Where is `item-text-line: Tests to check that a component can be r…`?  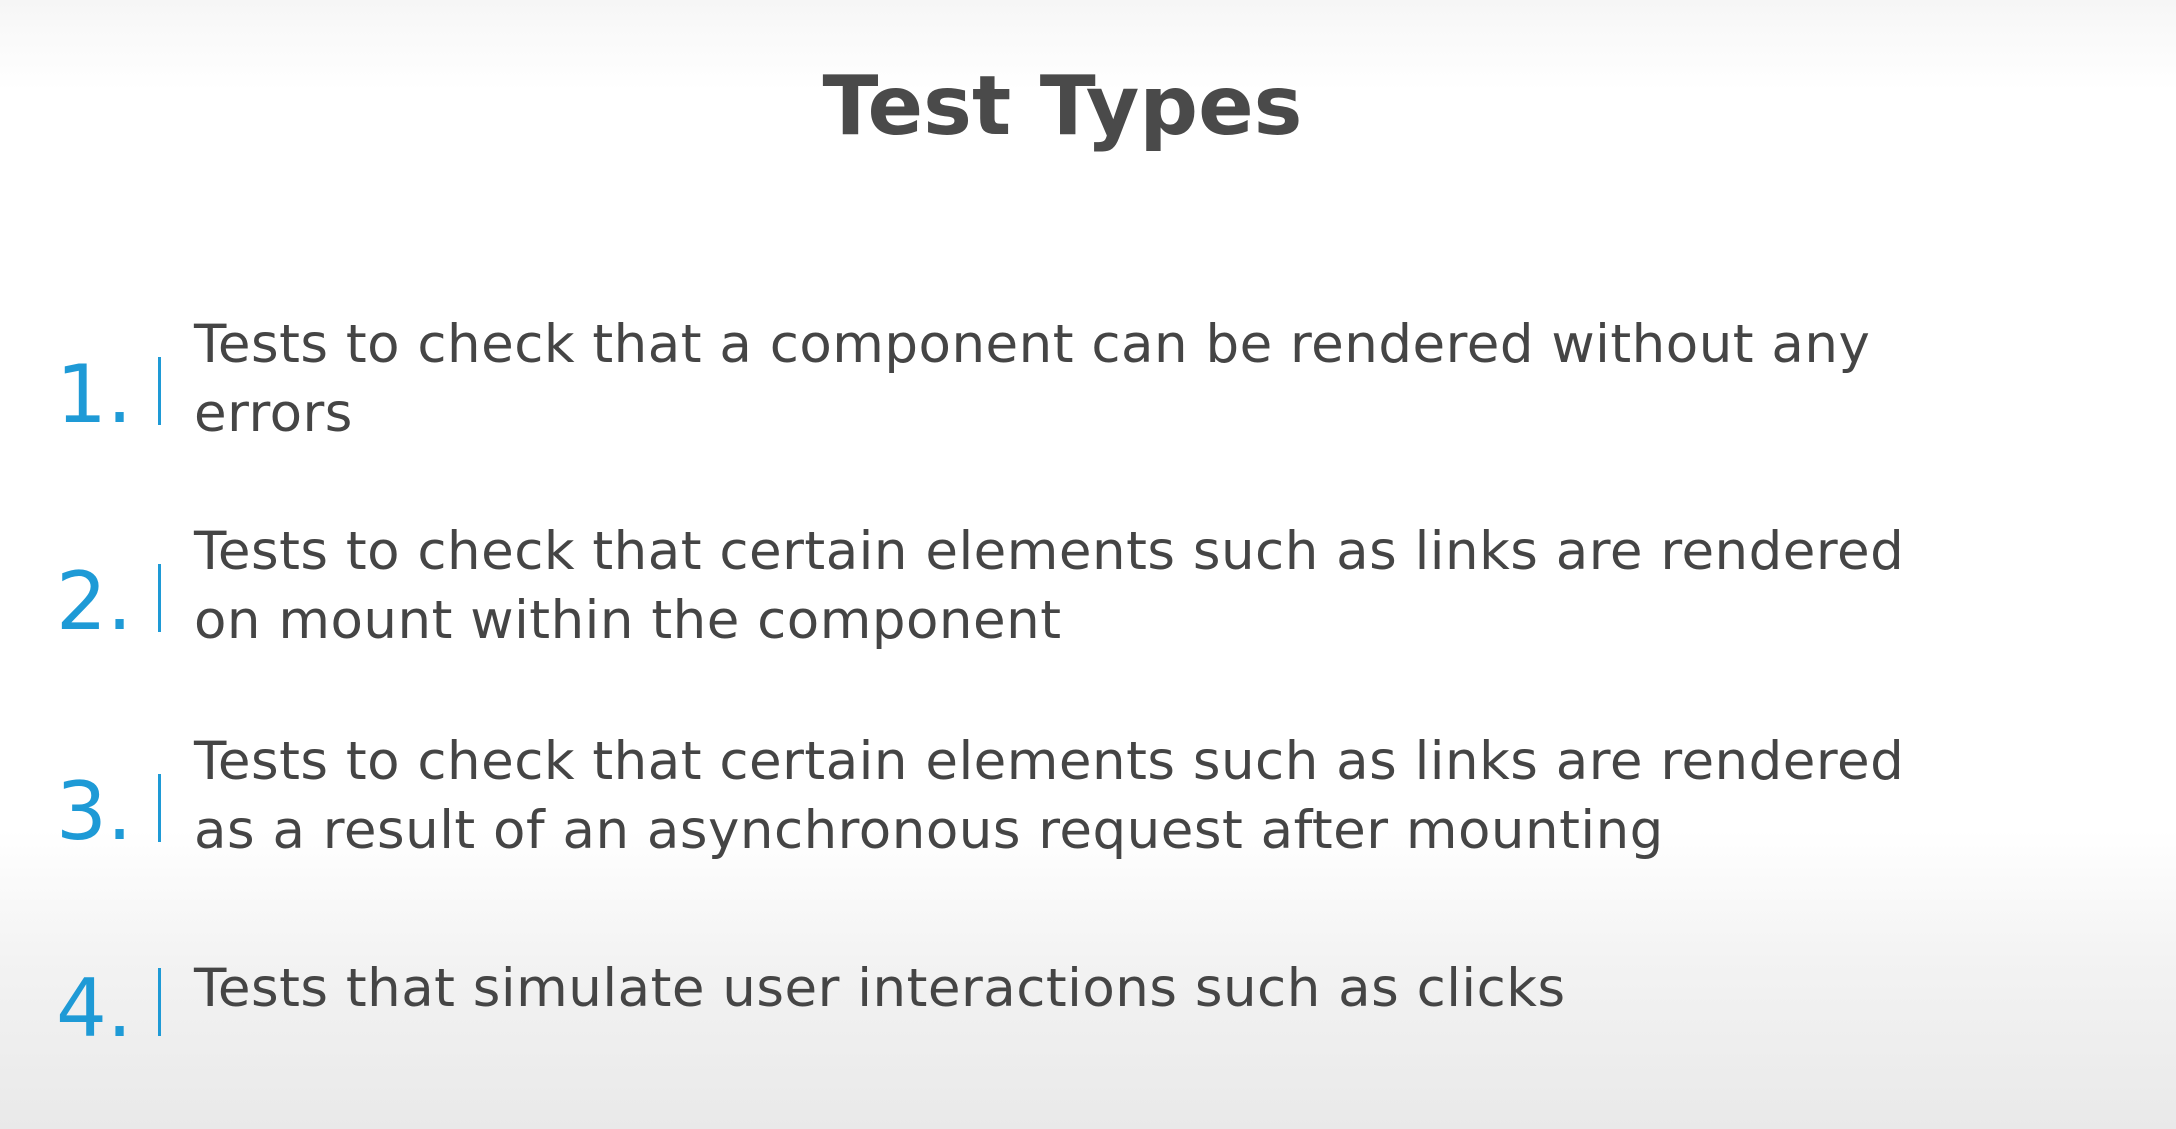
item-text-line: Tests to check that a component can be r… is located at coordinates (1032, 344).